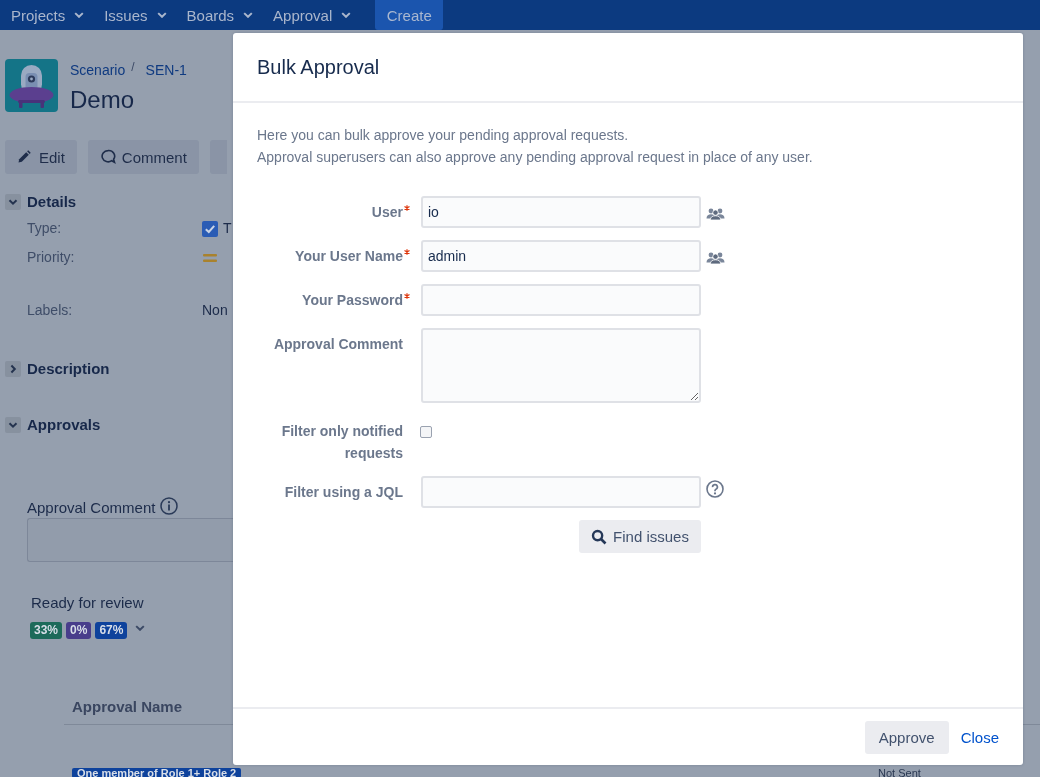  I want to click on progress-badge: 67%, so click(111, 630).